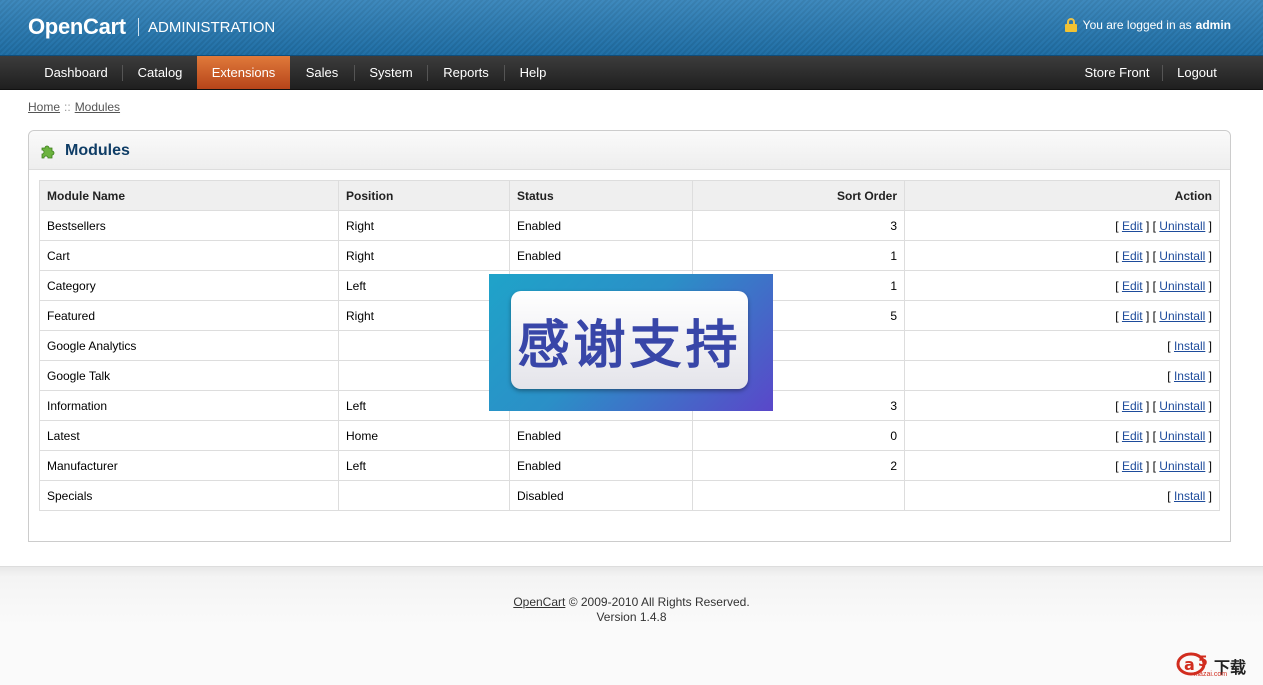 The height and width of the screenshot is (685, 1263). I want to click on breadcrumb-home: Home, so click(44, 107).